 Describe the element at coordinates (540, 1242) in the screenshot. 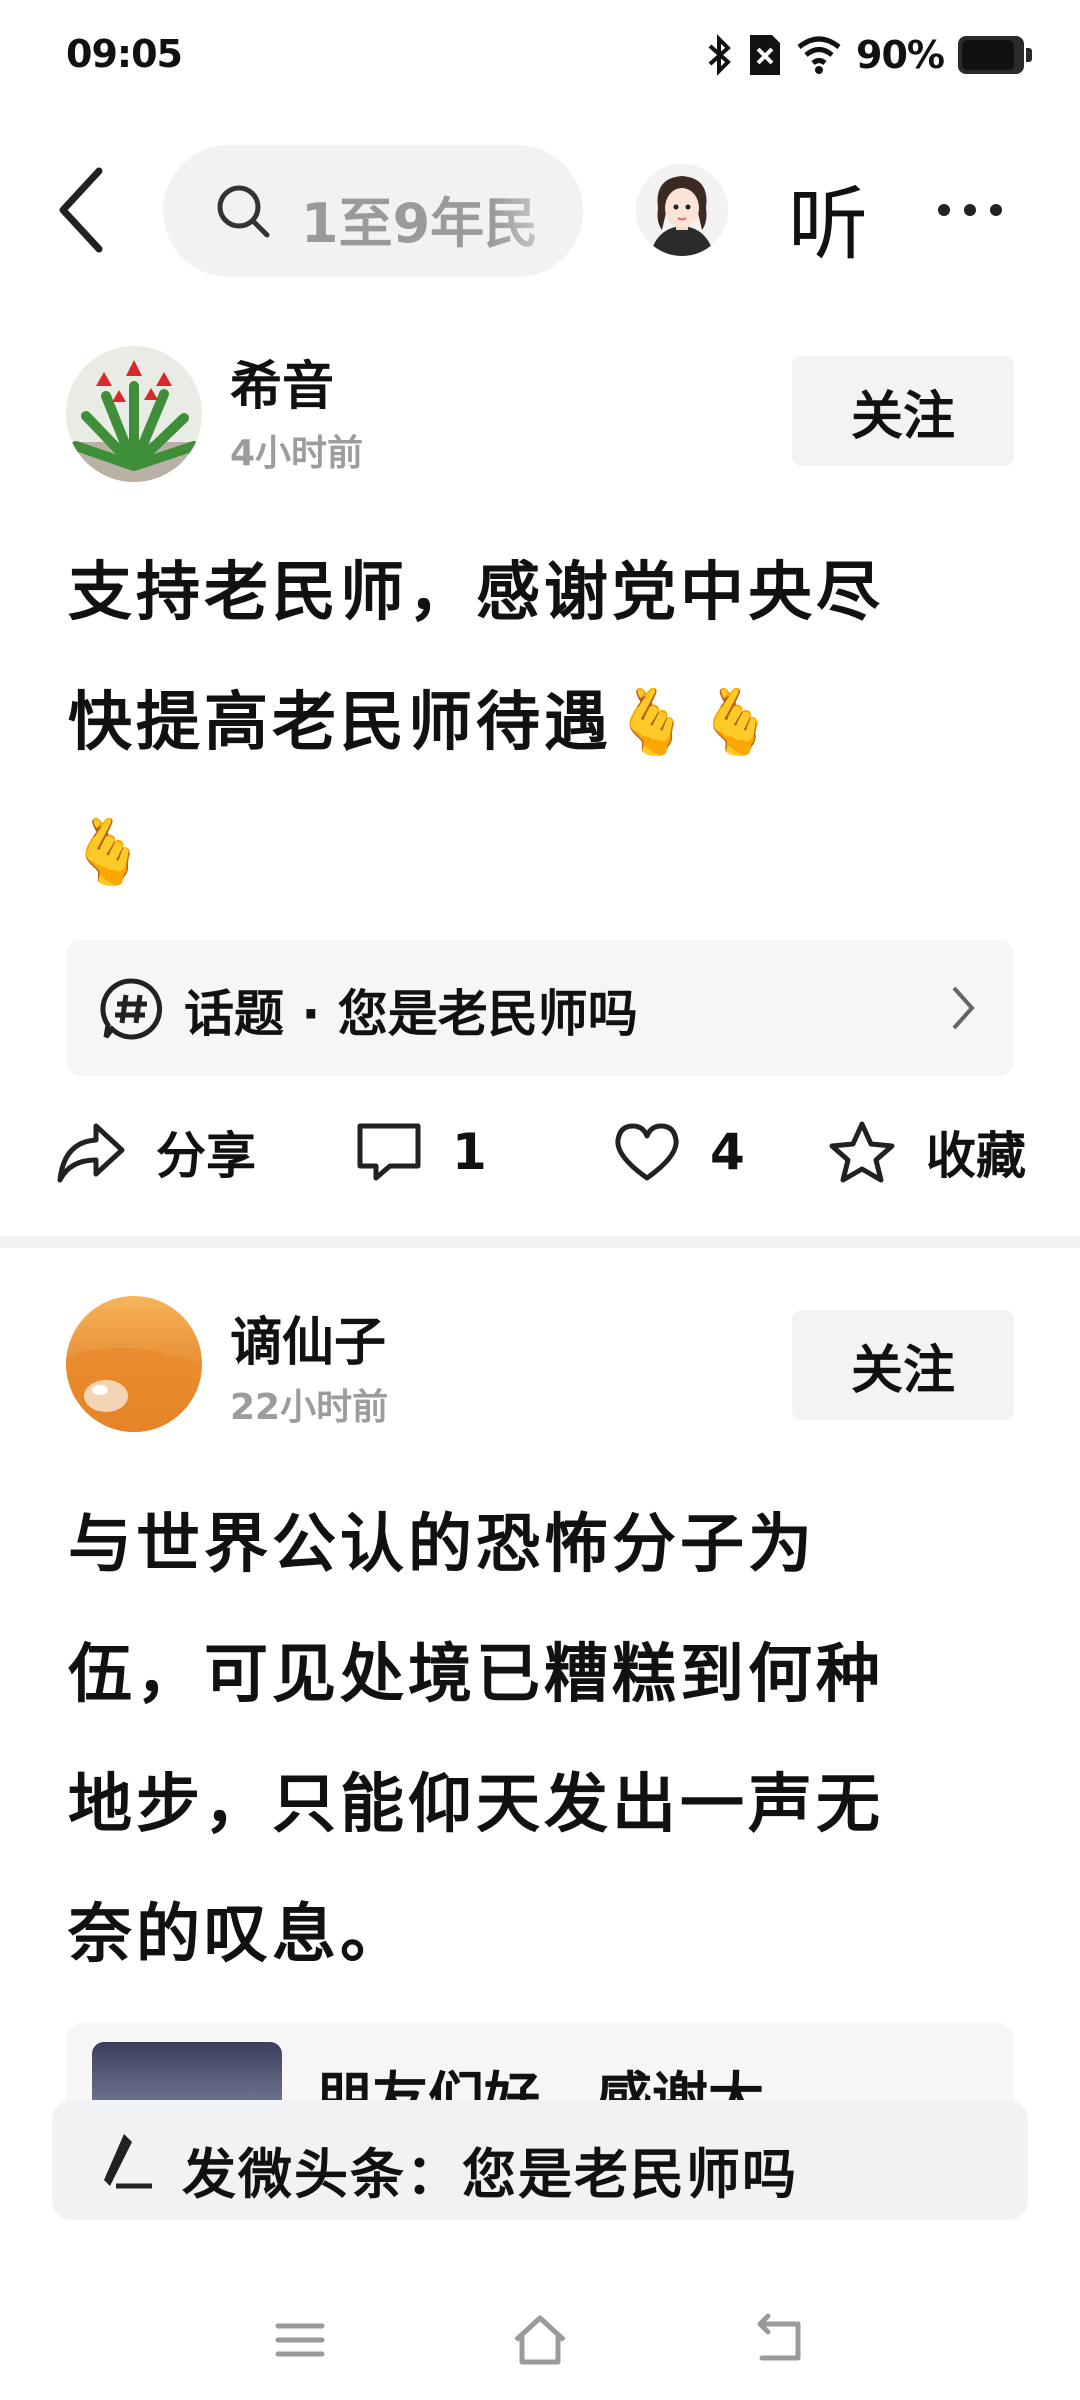

I see `post-divider` at that location.